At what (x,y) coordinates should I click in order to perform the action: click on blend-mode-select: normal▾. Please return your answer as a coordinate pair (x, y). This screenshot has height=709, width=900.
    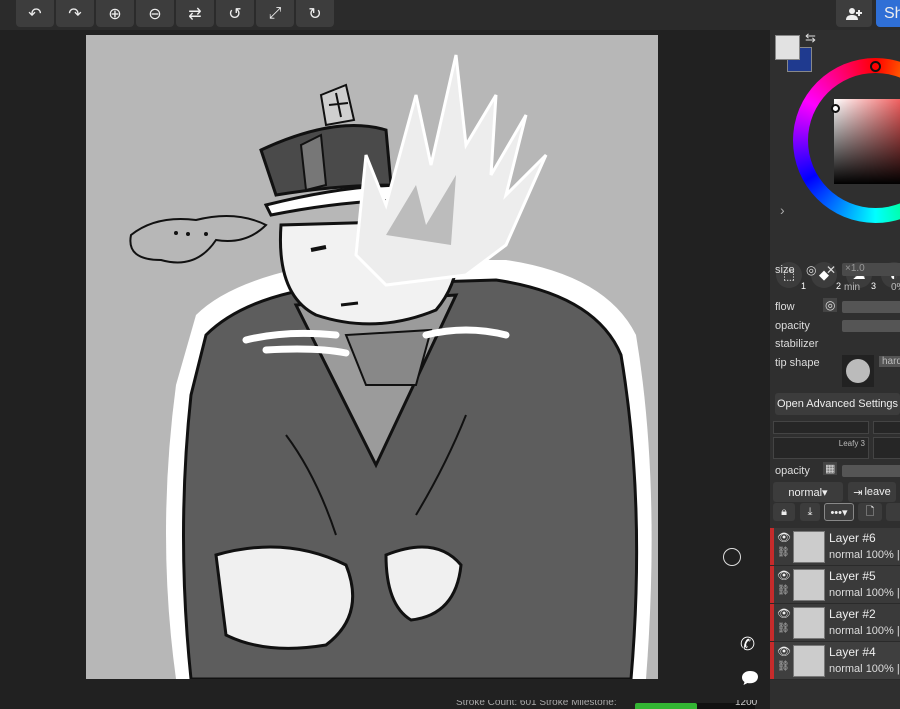
    Looking at the image, I should click on (808, 492).